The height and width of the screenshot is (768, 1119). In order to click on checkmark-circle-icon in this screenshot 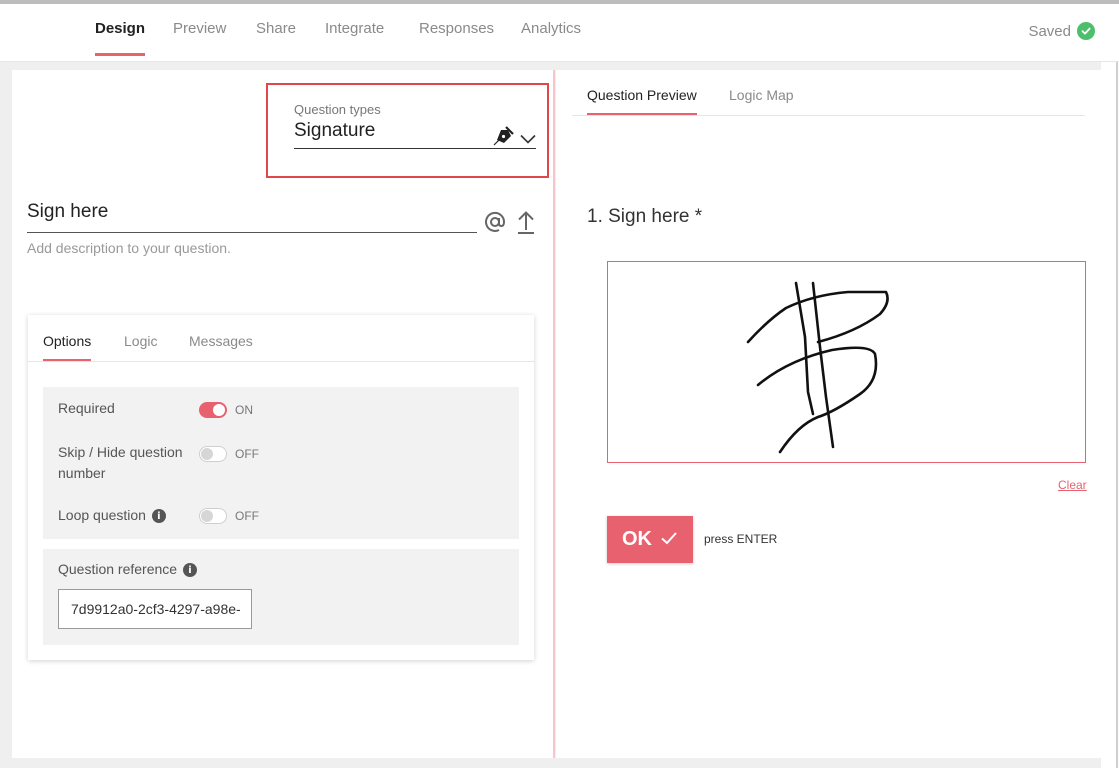, I will do `click(1086, 31)`.